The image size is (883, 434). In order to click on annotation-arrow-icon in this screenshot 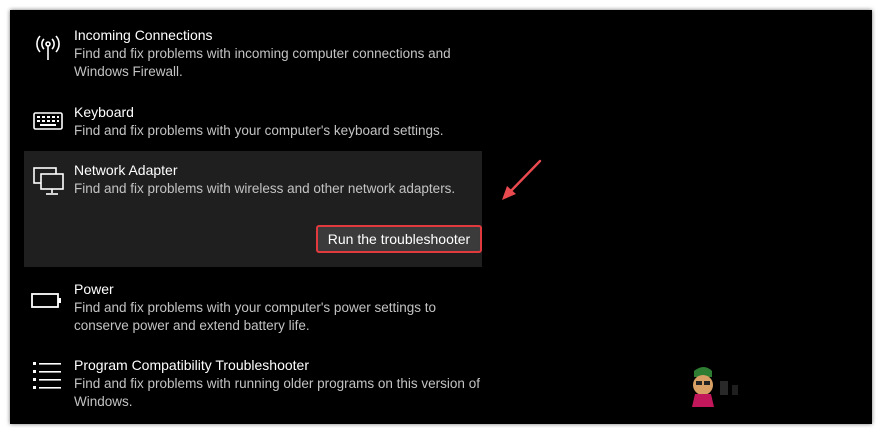, I will do `click(522, 179)`.